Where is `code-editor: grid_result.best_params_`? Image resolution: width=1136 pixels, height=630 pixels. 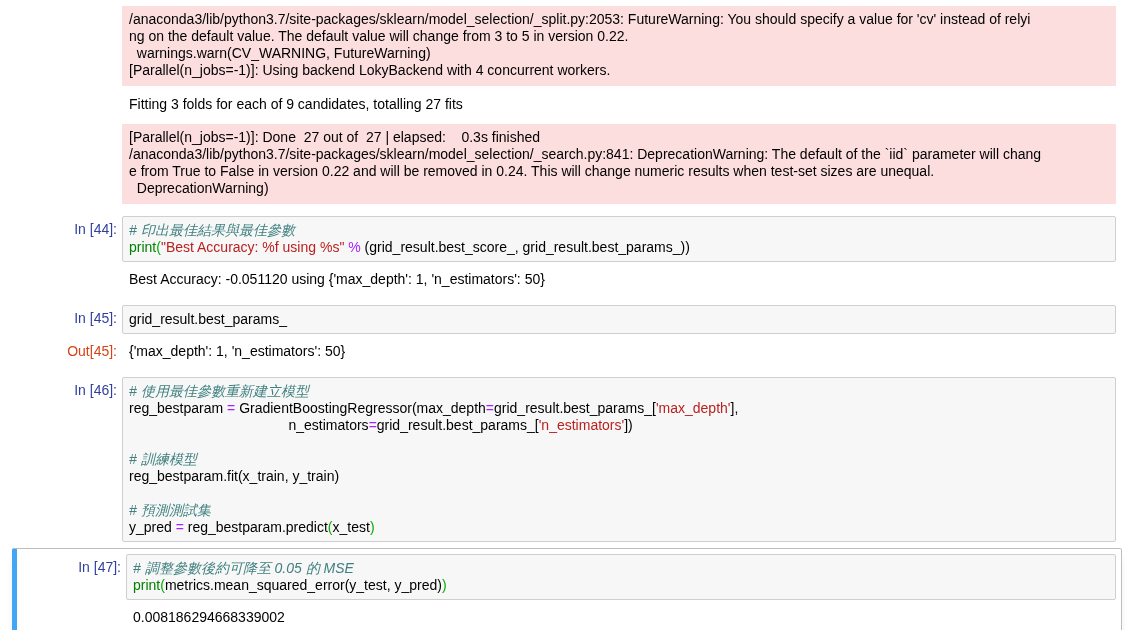 code-editor: grid_result.best_params_ is located at coordinates (619, 319).